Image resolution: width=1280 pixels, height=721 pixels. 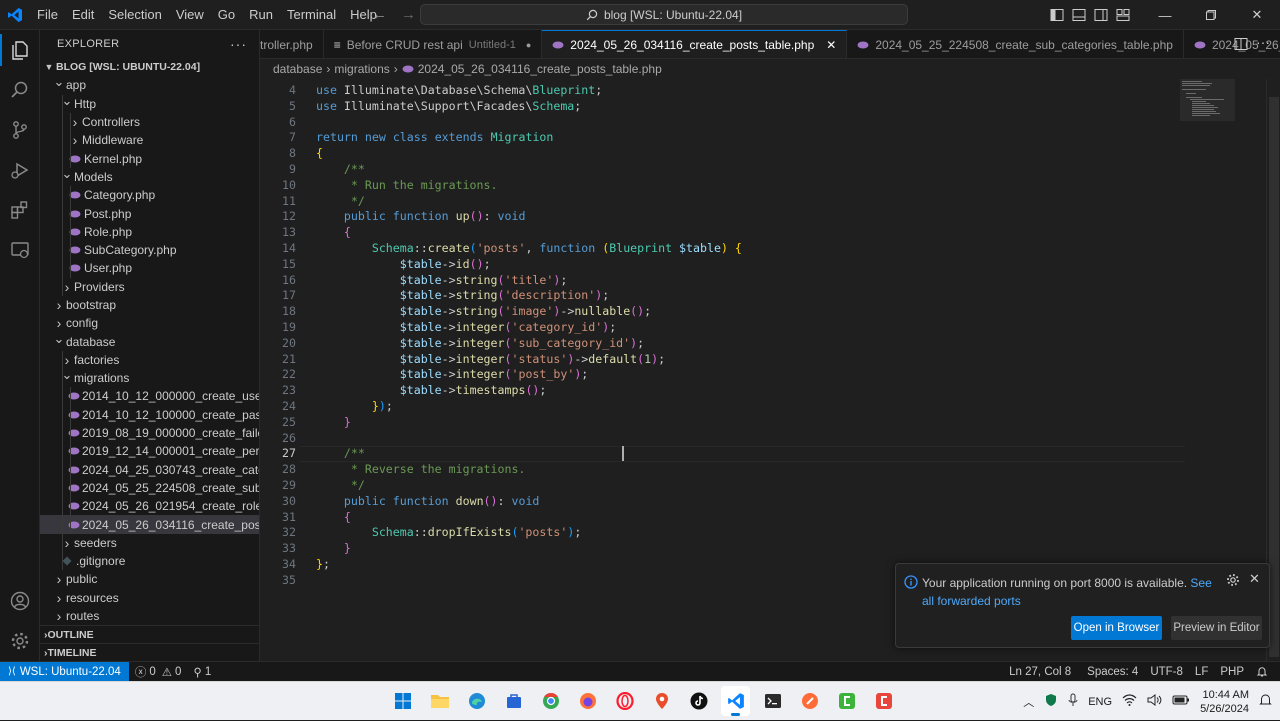 What do you see at coordinates (1129, 701) in the screenshot?
I see `wifi-icon` at bounding box center [1129, 701].